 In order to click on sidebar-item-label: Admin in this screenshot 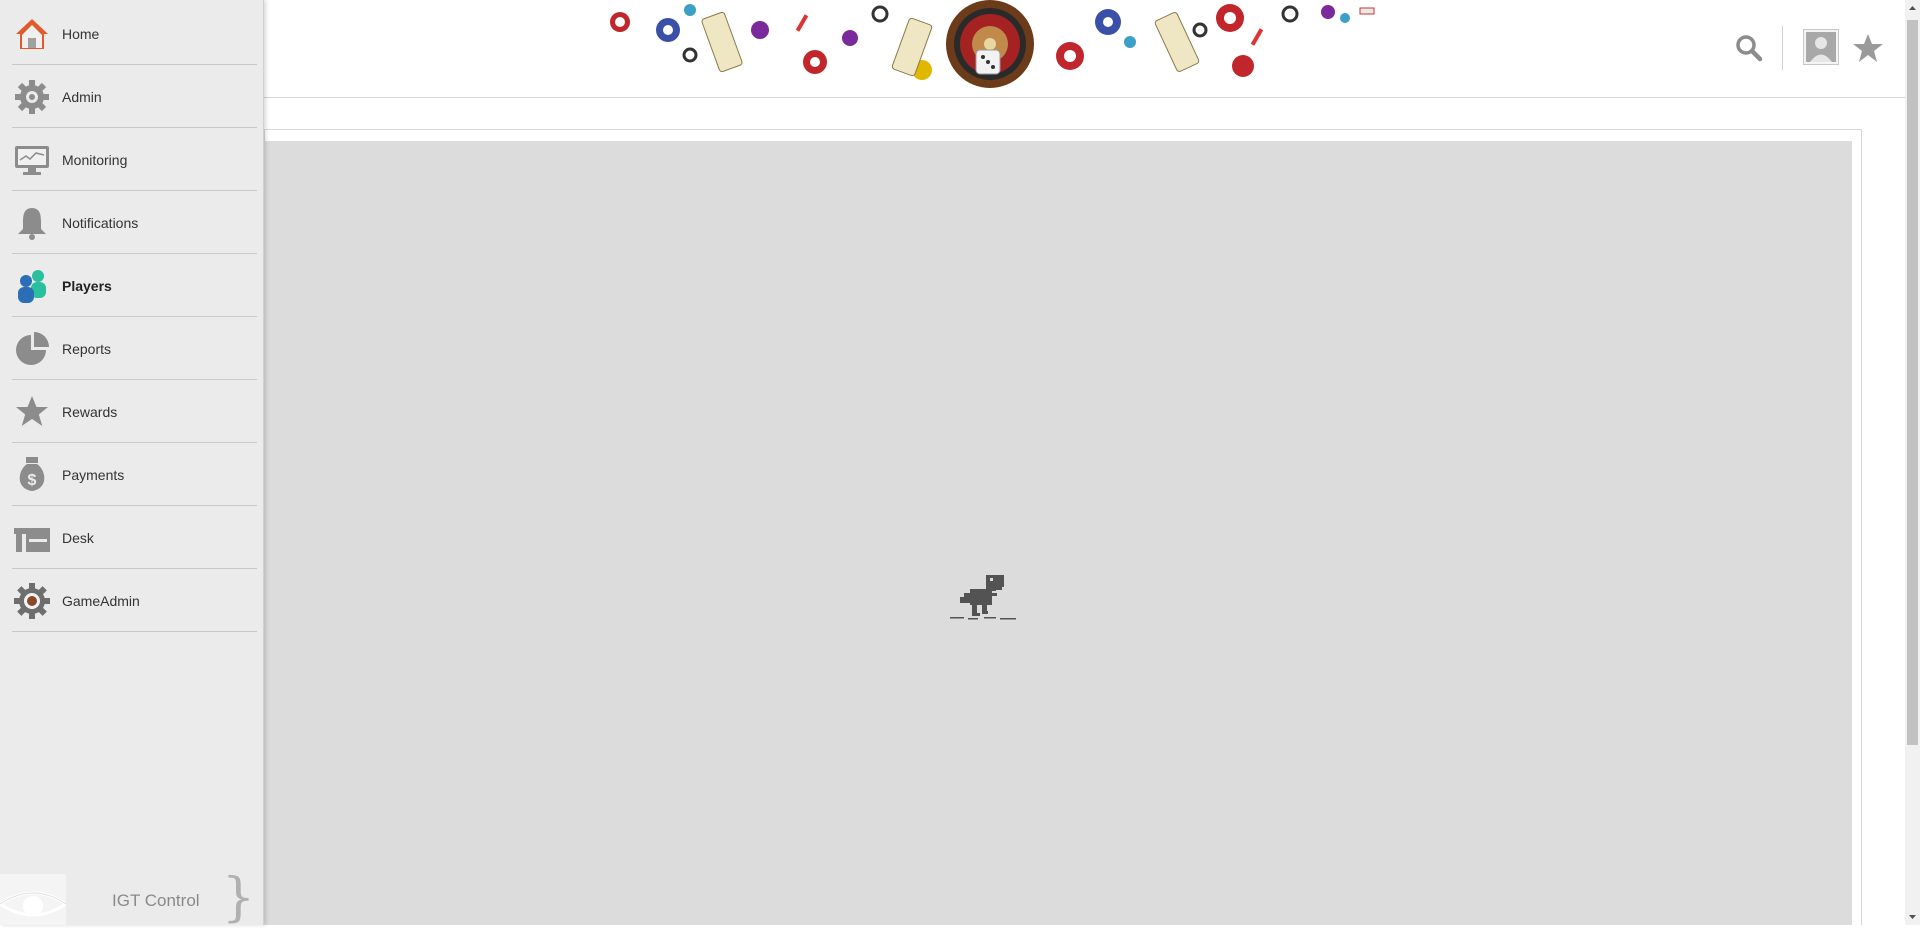, I will do `click(82, 97)`.